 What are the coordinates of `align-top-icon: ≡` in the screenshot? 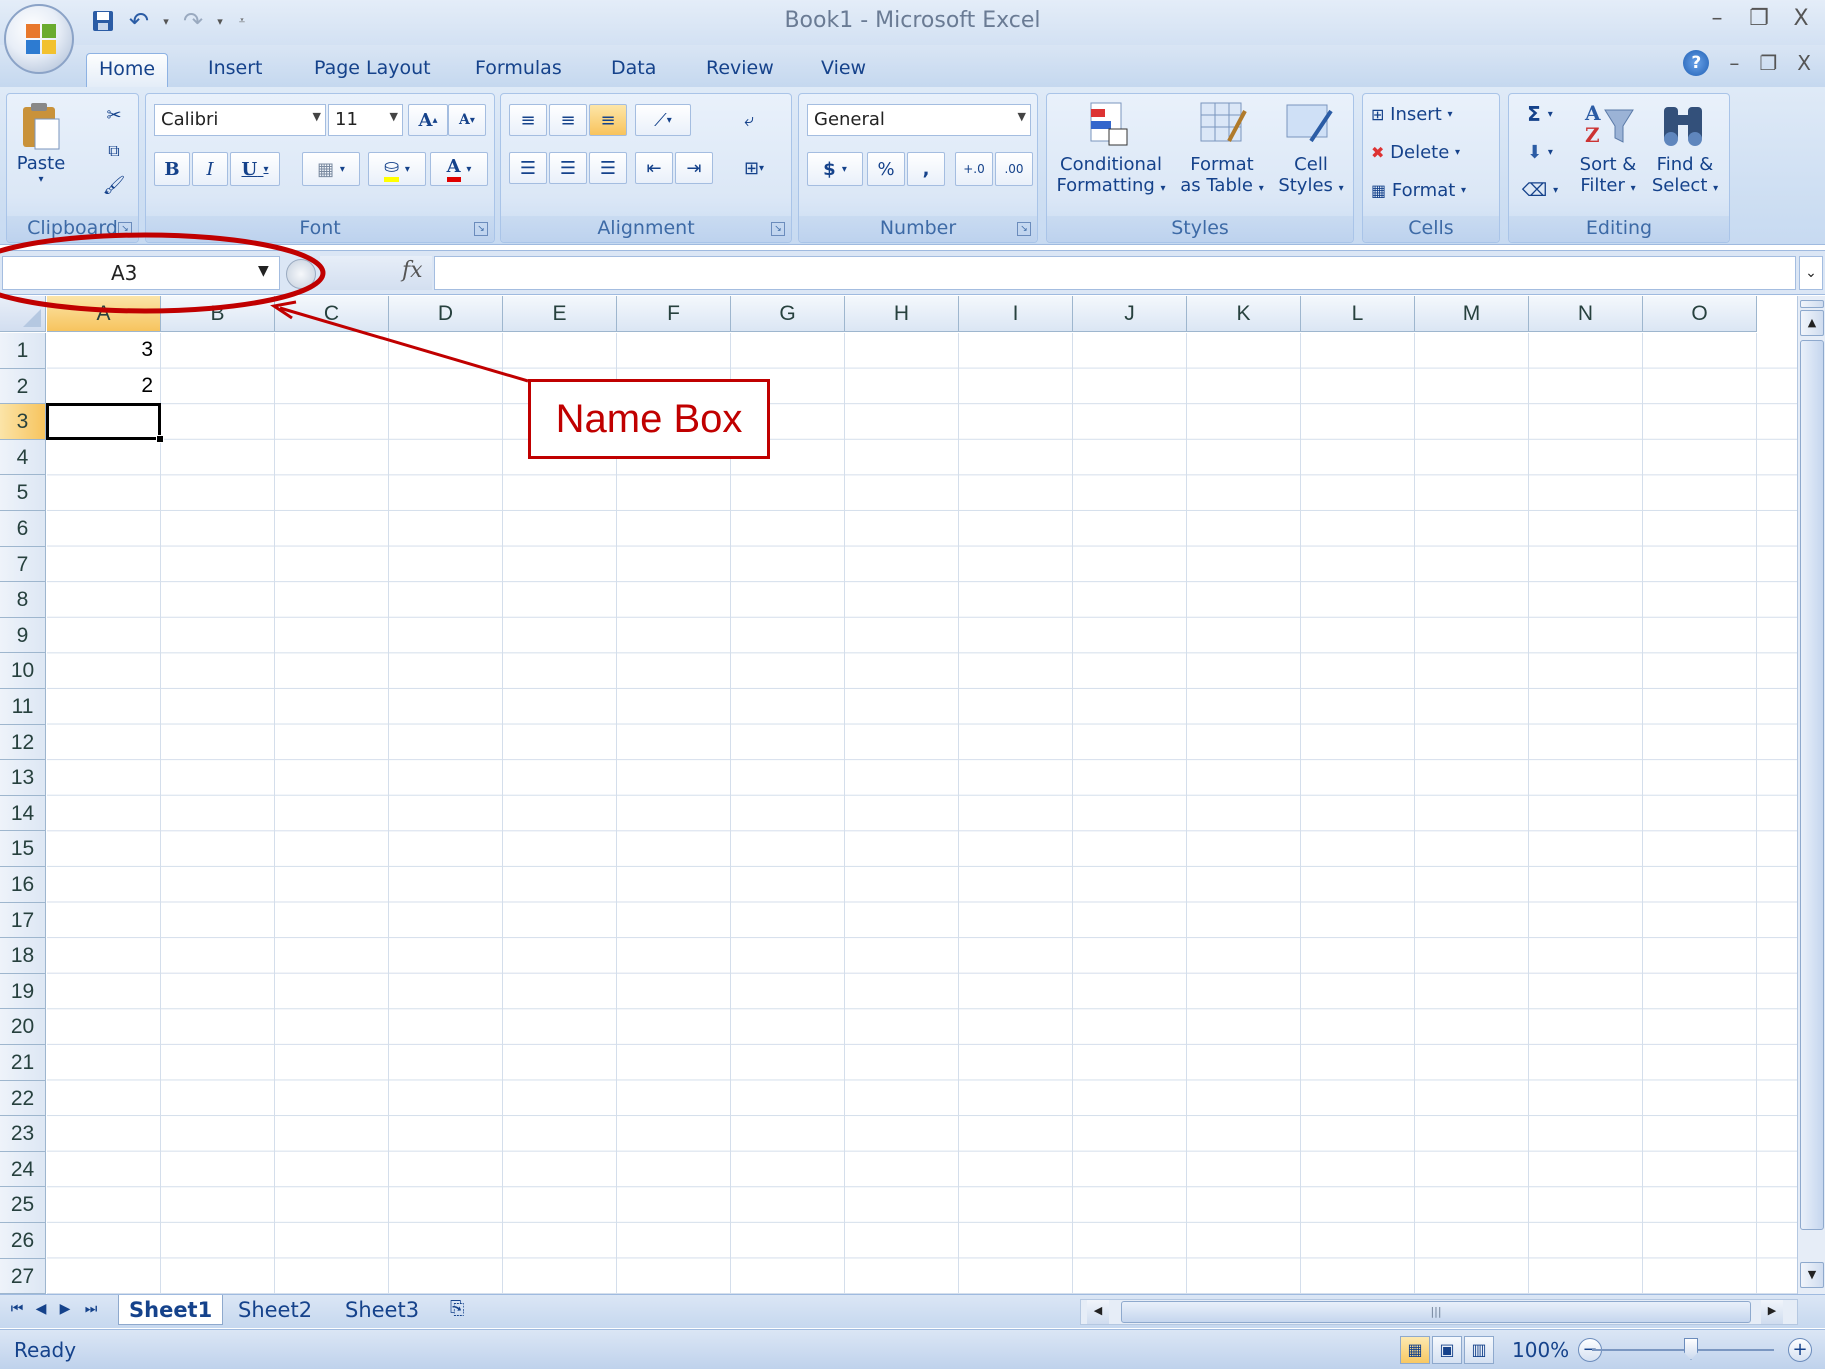 It's located at (528, 120).